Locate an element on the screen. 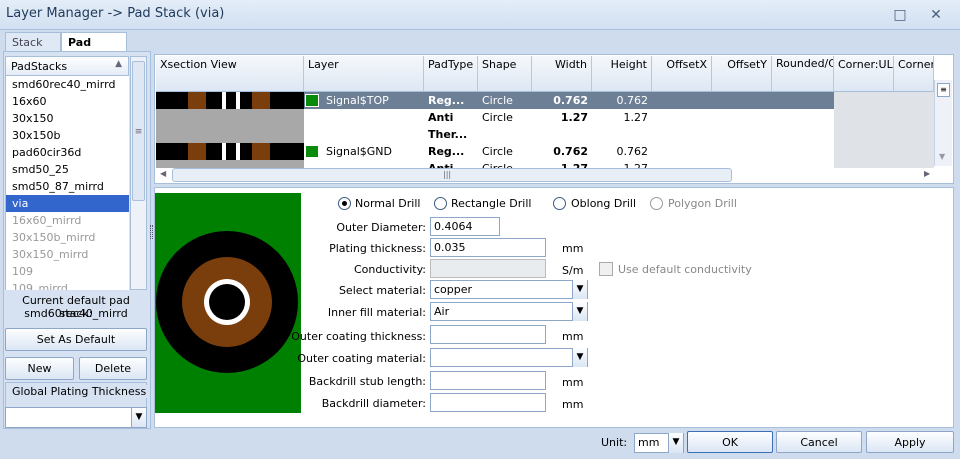  backdrill-stub-label: Backdrill stub length: is located at coordinates (367, 381).